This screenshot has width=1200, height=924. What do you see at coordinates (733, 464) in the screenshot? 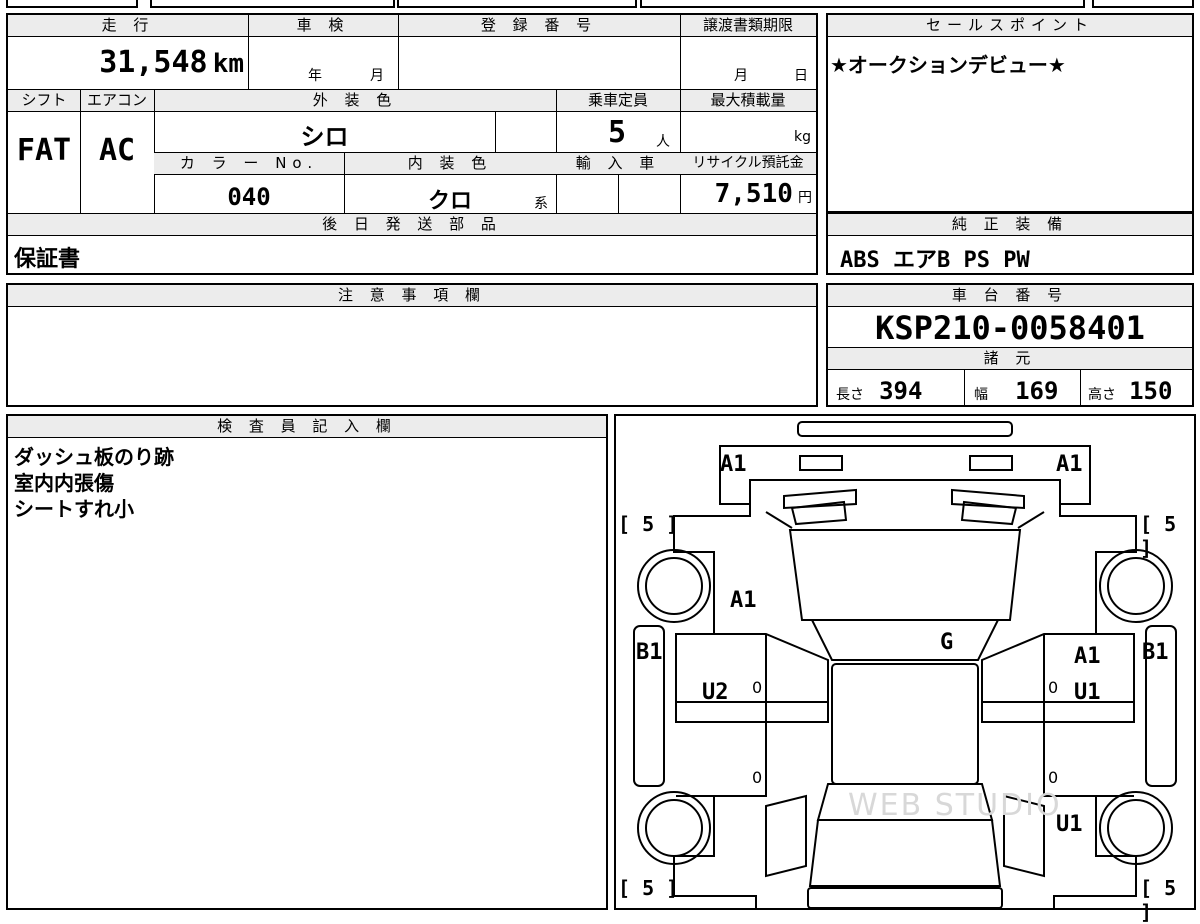
I see `damage-a1-front-left: A1` at bounding box center [733, 464].